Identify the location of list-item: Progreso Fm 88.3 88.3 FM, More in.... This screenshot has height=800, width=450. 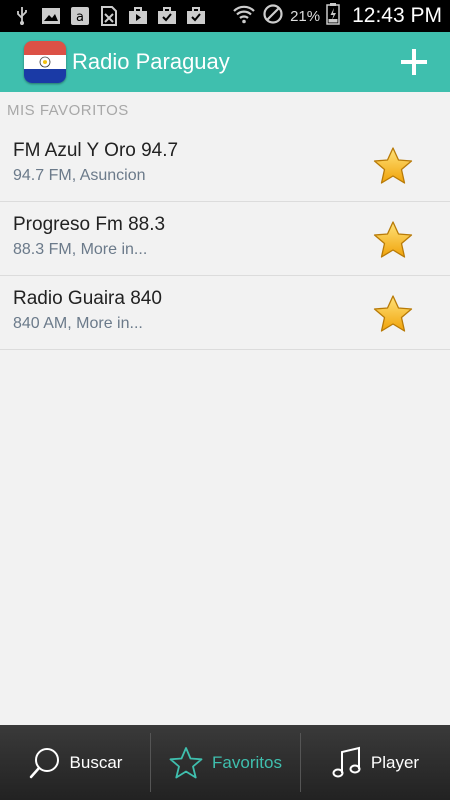
(225, 239).